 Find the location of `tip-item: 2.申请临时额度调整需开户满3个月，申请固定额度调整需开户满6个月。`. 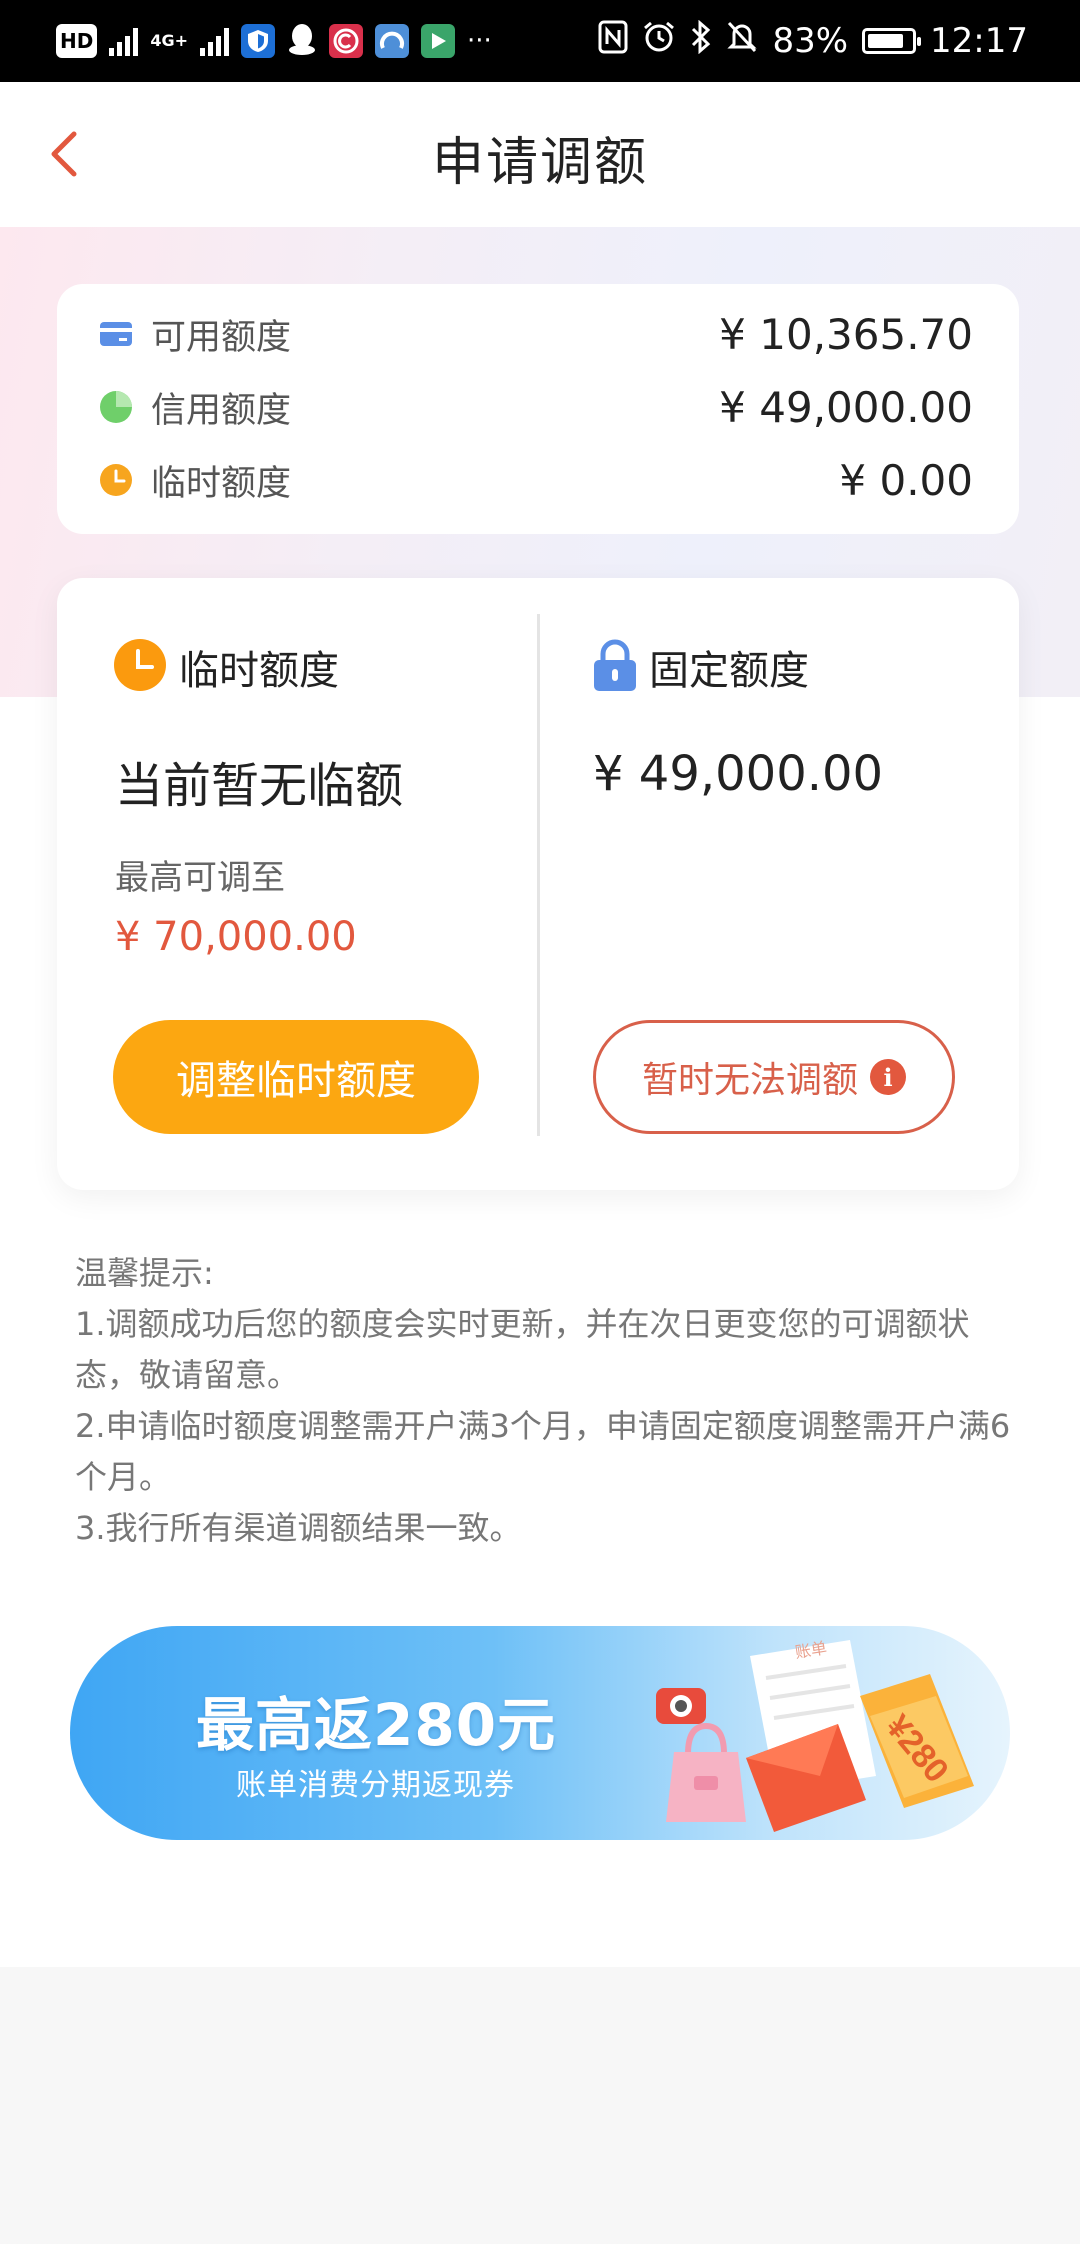

tip-item: 2.申请临时额度调整需开户满3个月，申请固定额度调整需开户满6个月。 is located at coordinates (543, 1451).